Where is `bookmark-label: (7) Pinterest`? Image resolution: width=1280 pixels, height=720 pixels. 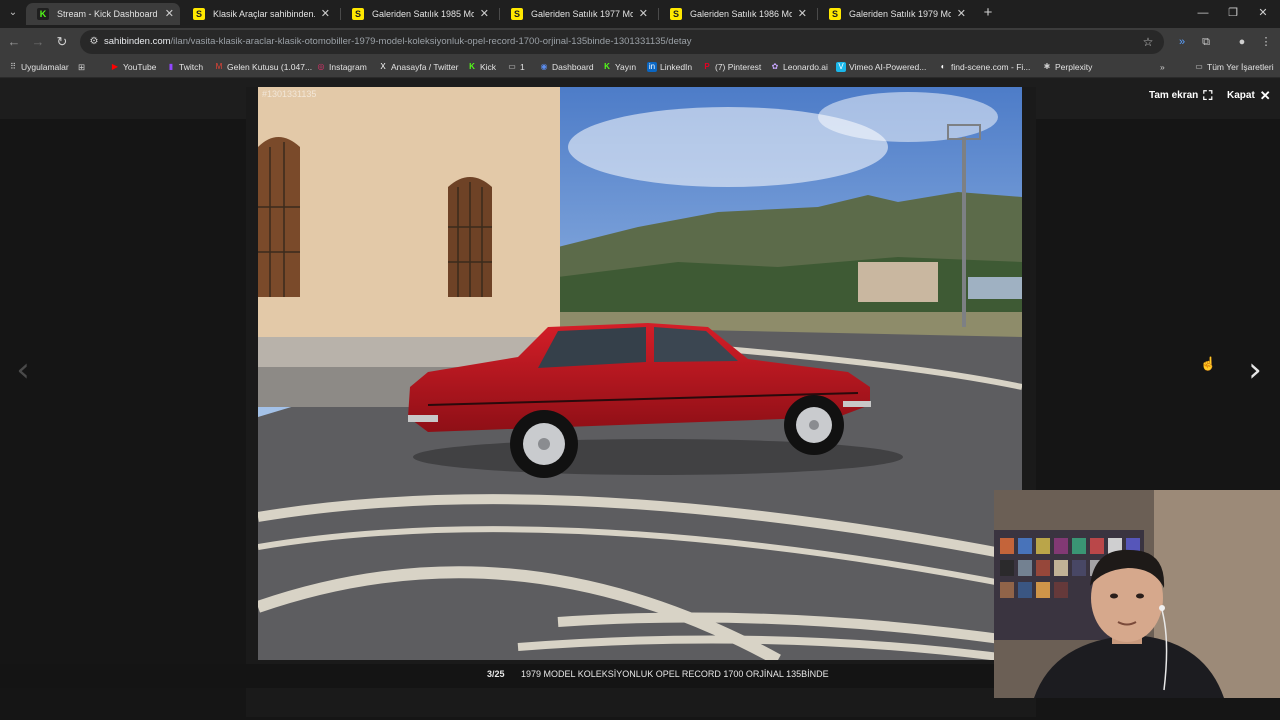 bookmark-label: (7) Pinterest is located at coordinates (738, 67).